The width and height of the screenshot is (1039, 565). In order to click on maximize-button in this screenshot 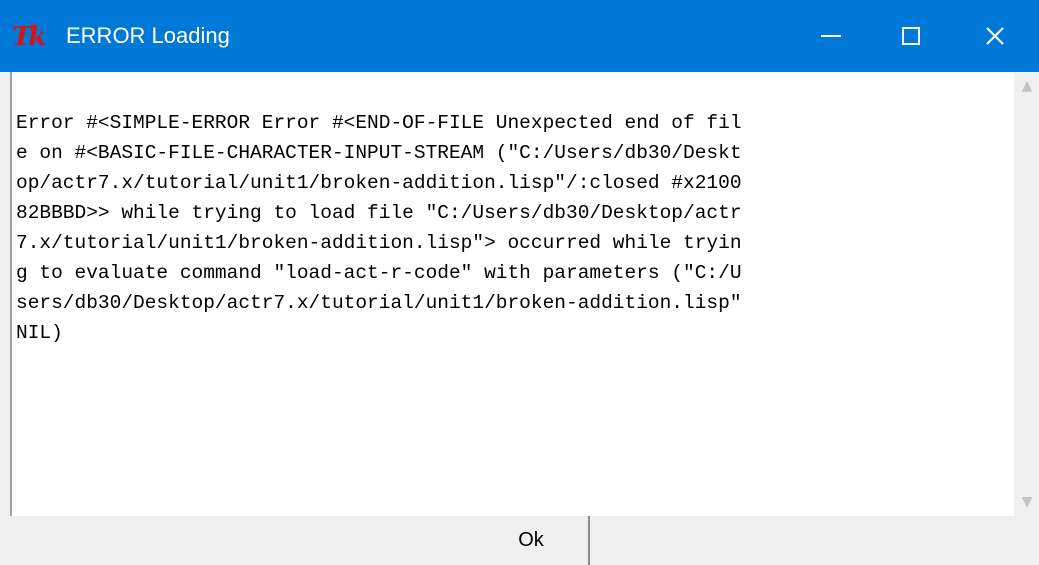, I will do `click(911, 36)`.